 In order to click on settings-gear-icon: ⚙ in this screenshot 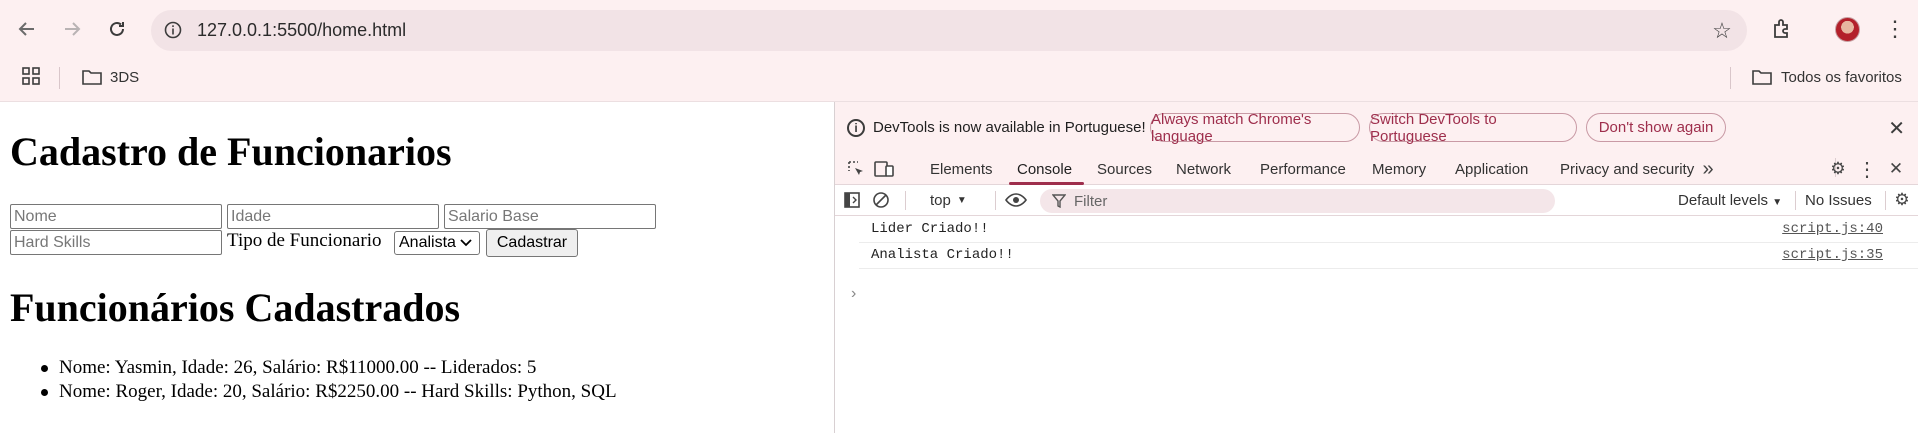, I will do `click(1838, 169)`.